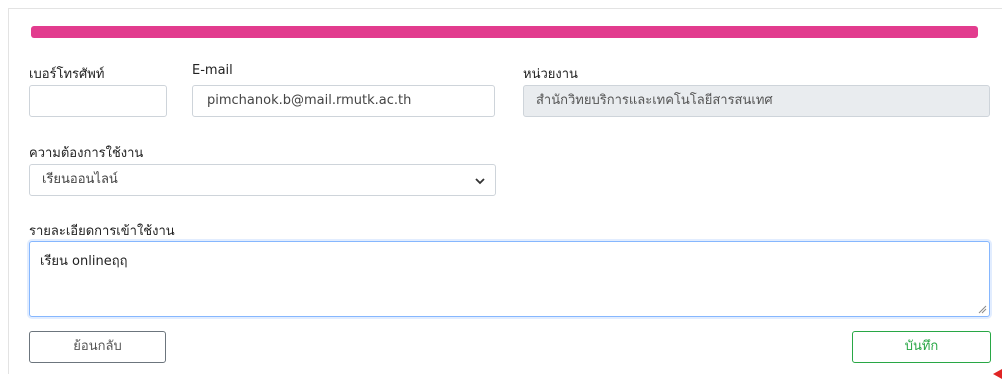 Image resolution: width=1002 pixels, height=379 pixels. I want to click on header-accent-bar, so click(504, 32).